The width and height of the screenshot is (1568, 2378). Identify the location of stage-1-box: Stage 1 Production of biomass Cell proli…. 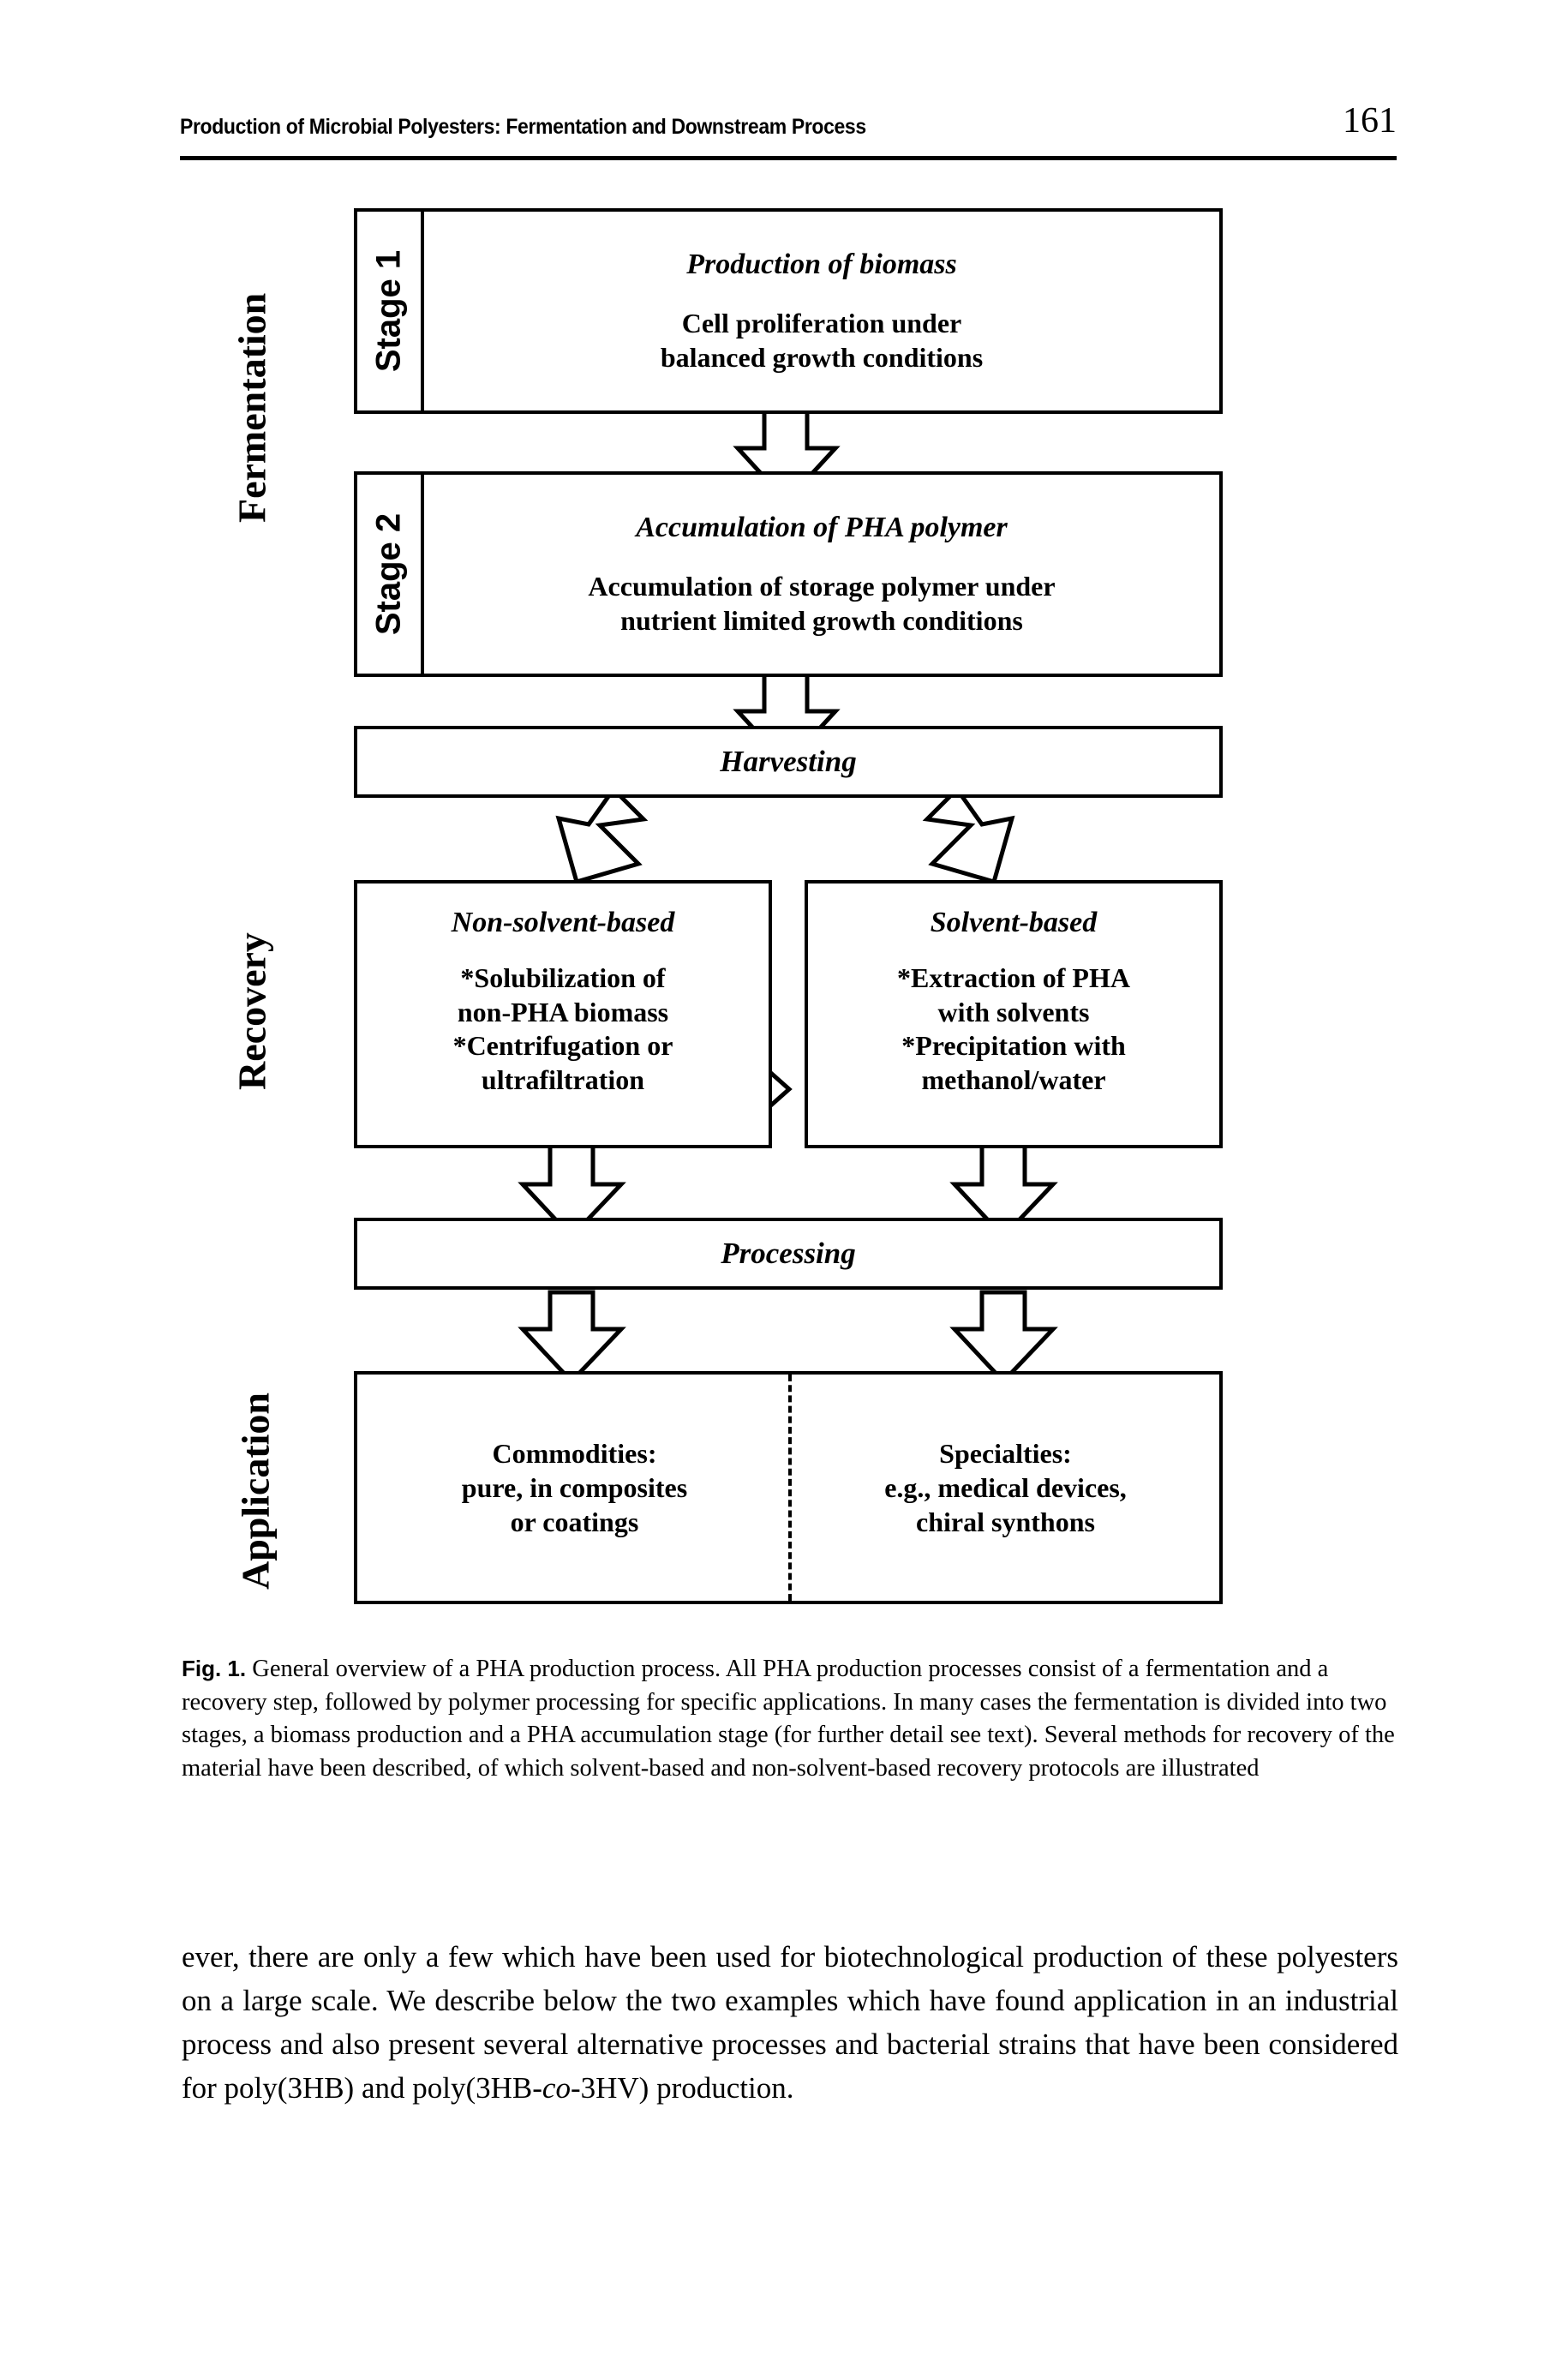
(788, 311).